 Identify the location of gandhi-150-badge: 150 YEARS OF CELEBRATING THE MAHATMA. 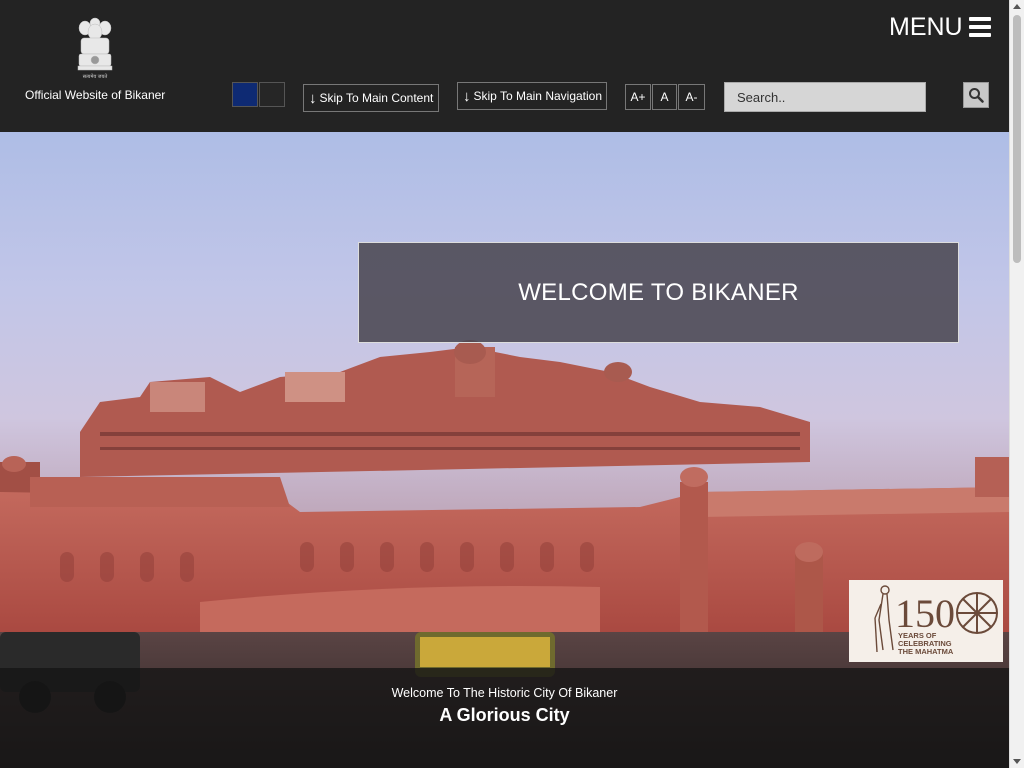
(926, 621).